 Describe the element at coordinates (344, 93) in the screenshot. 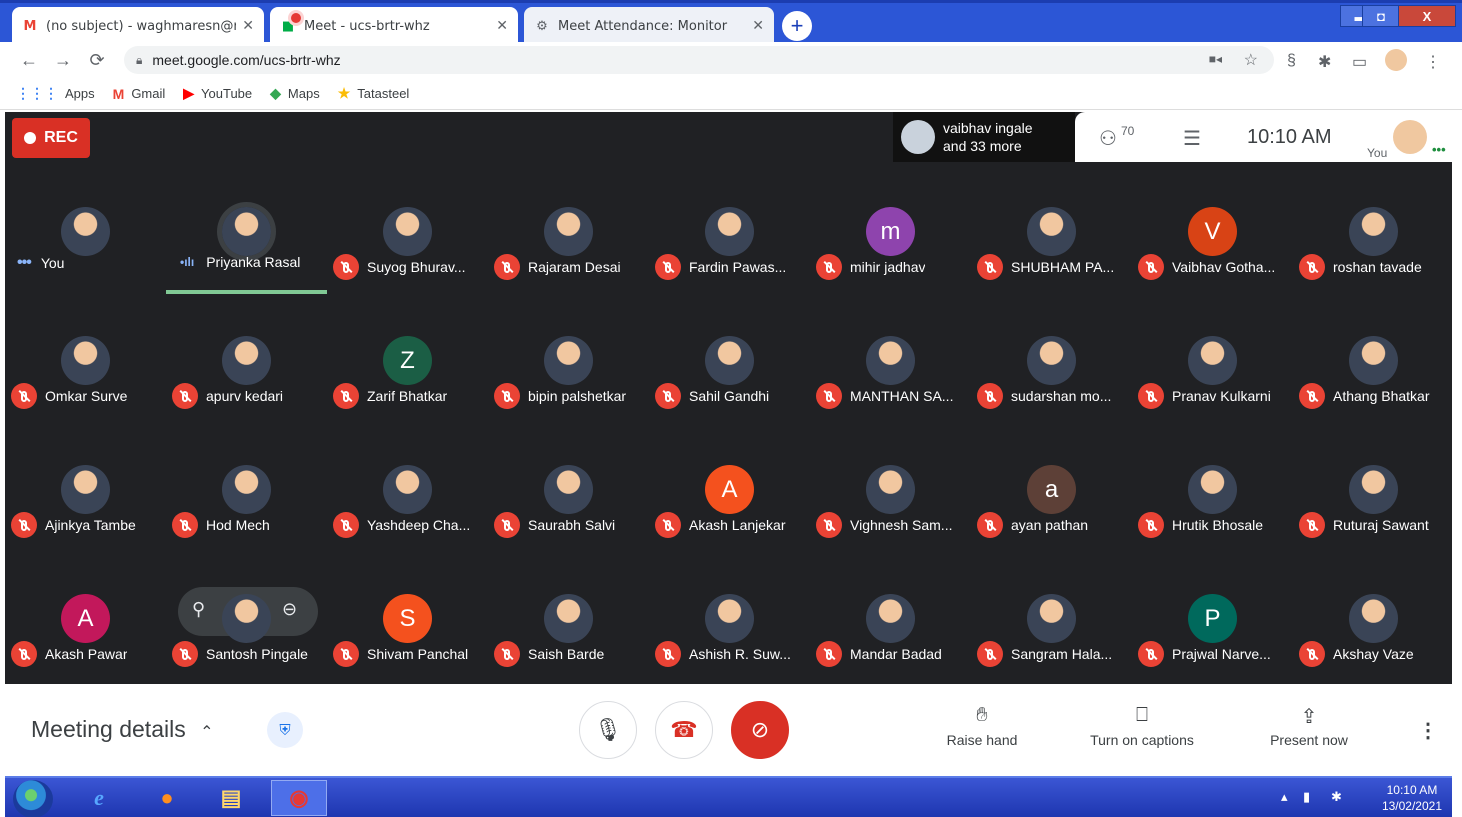

I see `star-icon: ★` at that location.